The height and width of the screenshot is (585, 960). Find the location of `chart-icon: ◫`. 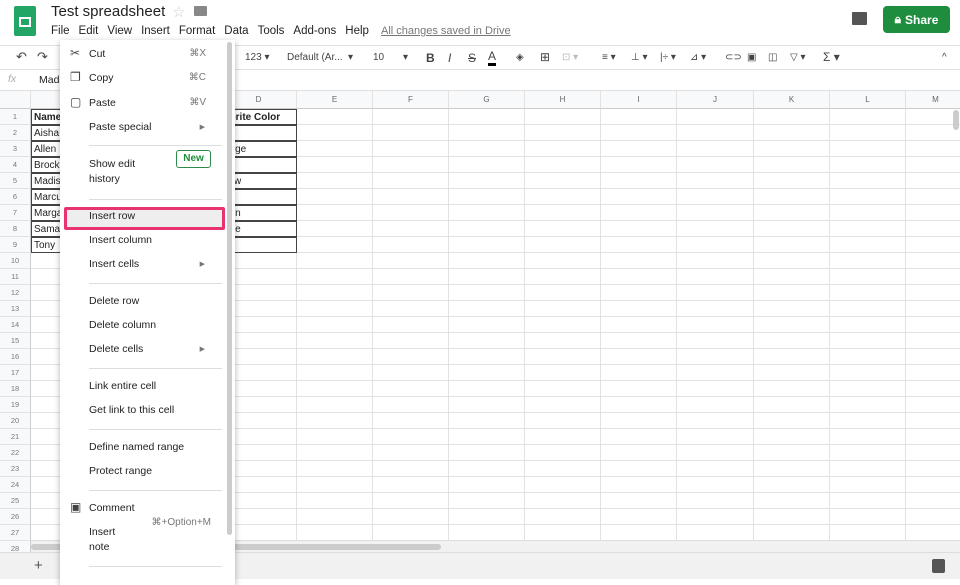

chart-icon: ◫ is located at coordinates (772, 57).